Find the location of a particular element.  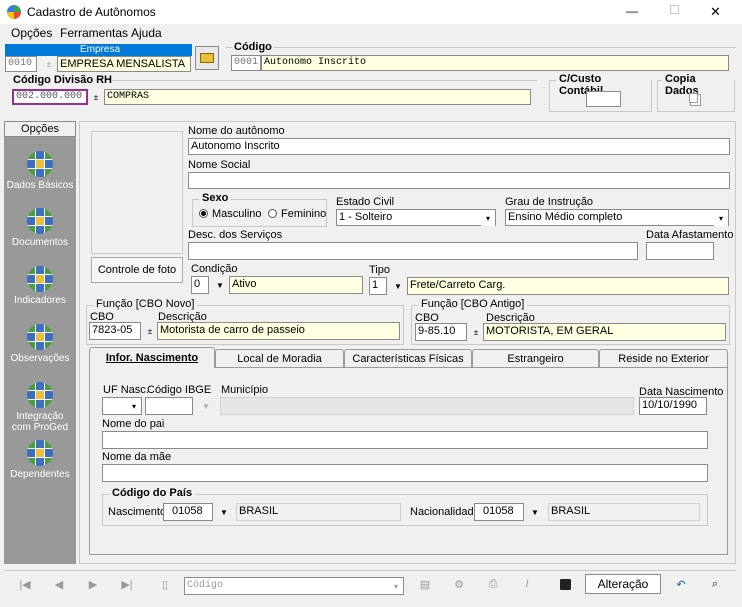

save-button is located at coordinates (565, 584).